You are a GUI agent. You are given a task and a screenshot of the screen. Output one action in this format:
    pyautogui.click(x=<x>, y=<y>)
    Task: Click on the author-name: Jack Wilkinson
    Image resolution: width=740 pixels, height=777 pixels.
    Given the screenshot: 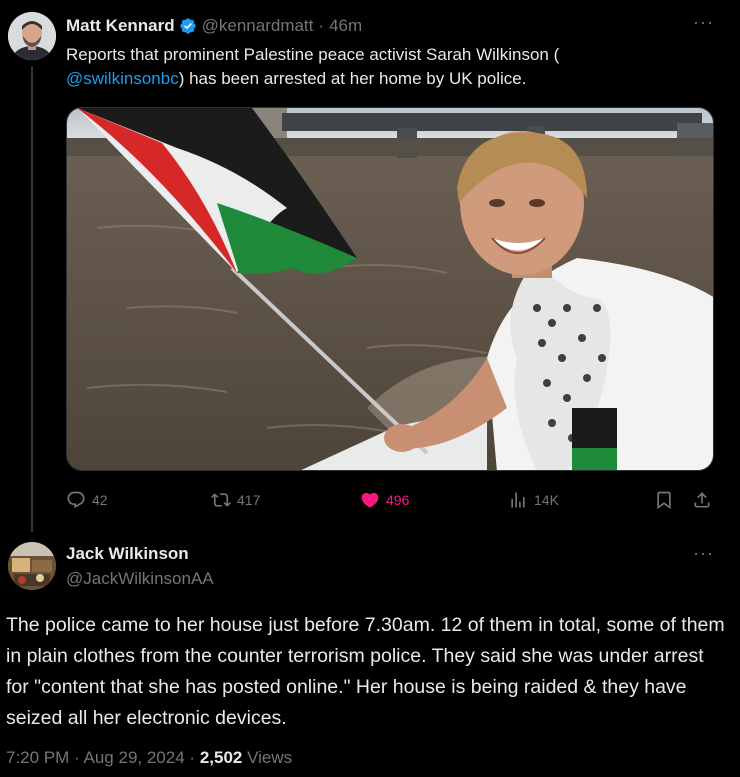 What is the action you would take?
    pyautogui.click(x=127, y=553)
    